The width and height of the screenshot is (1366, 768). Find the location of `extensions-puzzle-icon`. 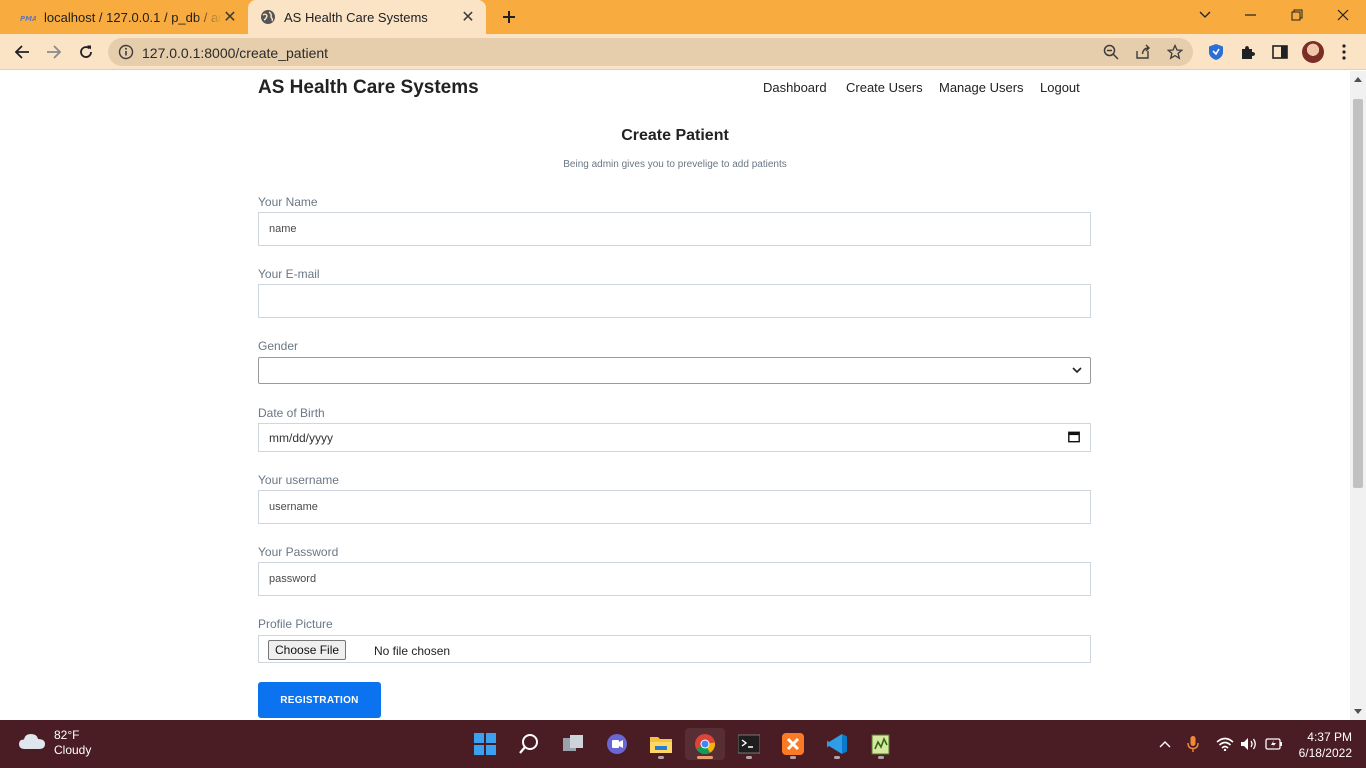

extensions-puzzle-icon is located at coordinates (1248, 52).